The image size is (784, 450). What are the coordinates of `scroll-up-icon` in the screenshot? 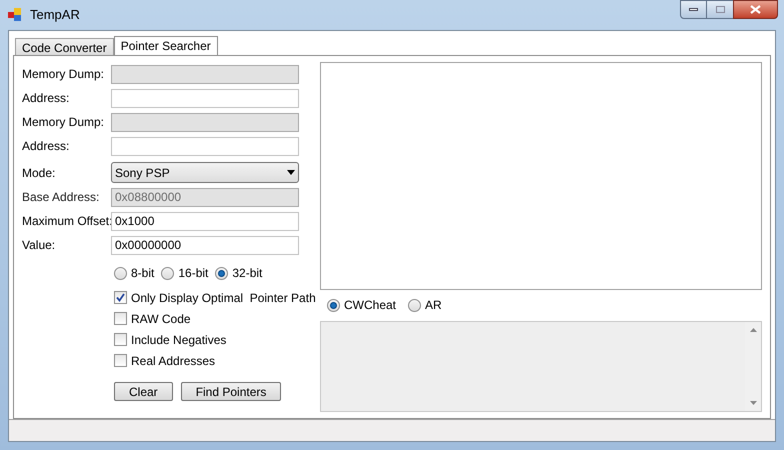 It's located at (753, 330).